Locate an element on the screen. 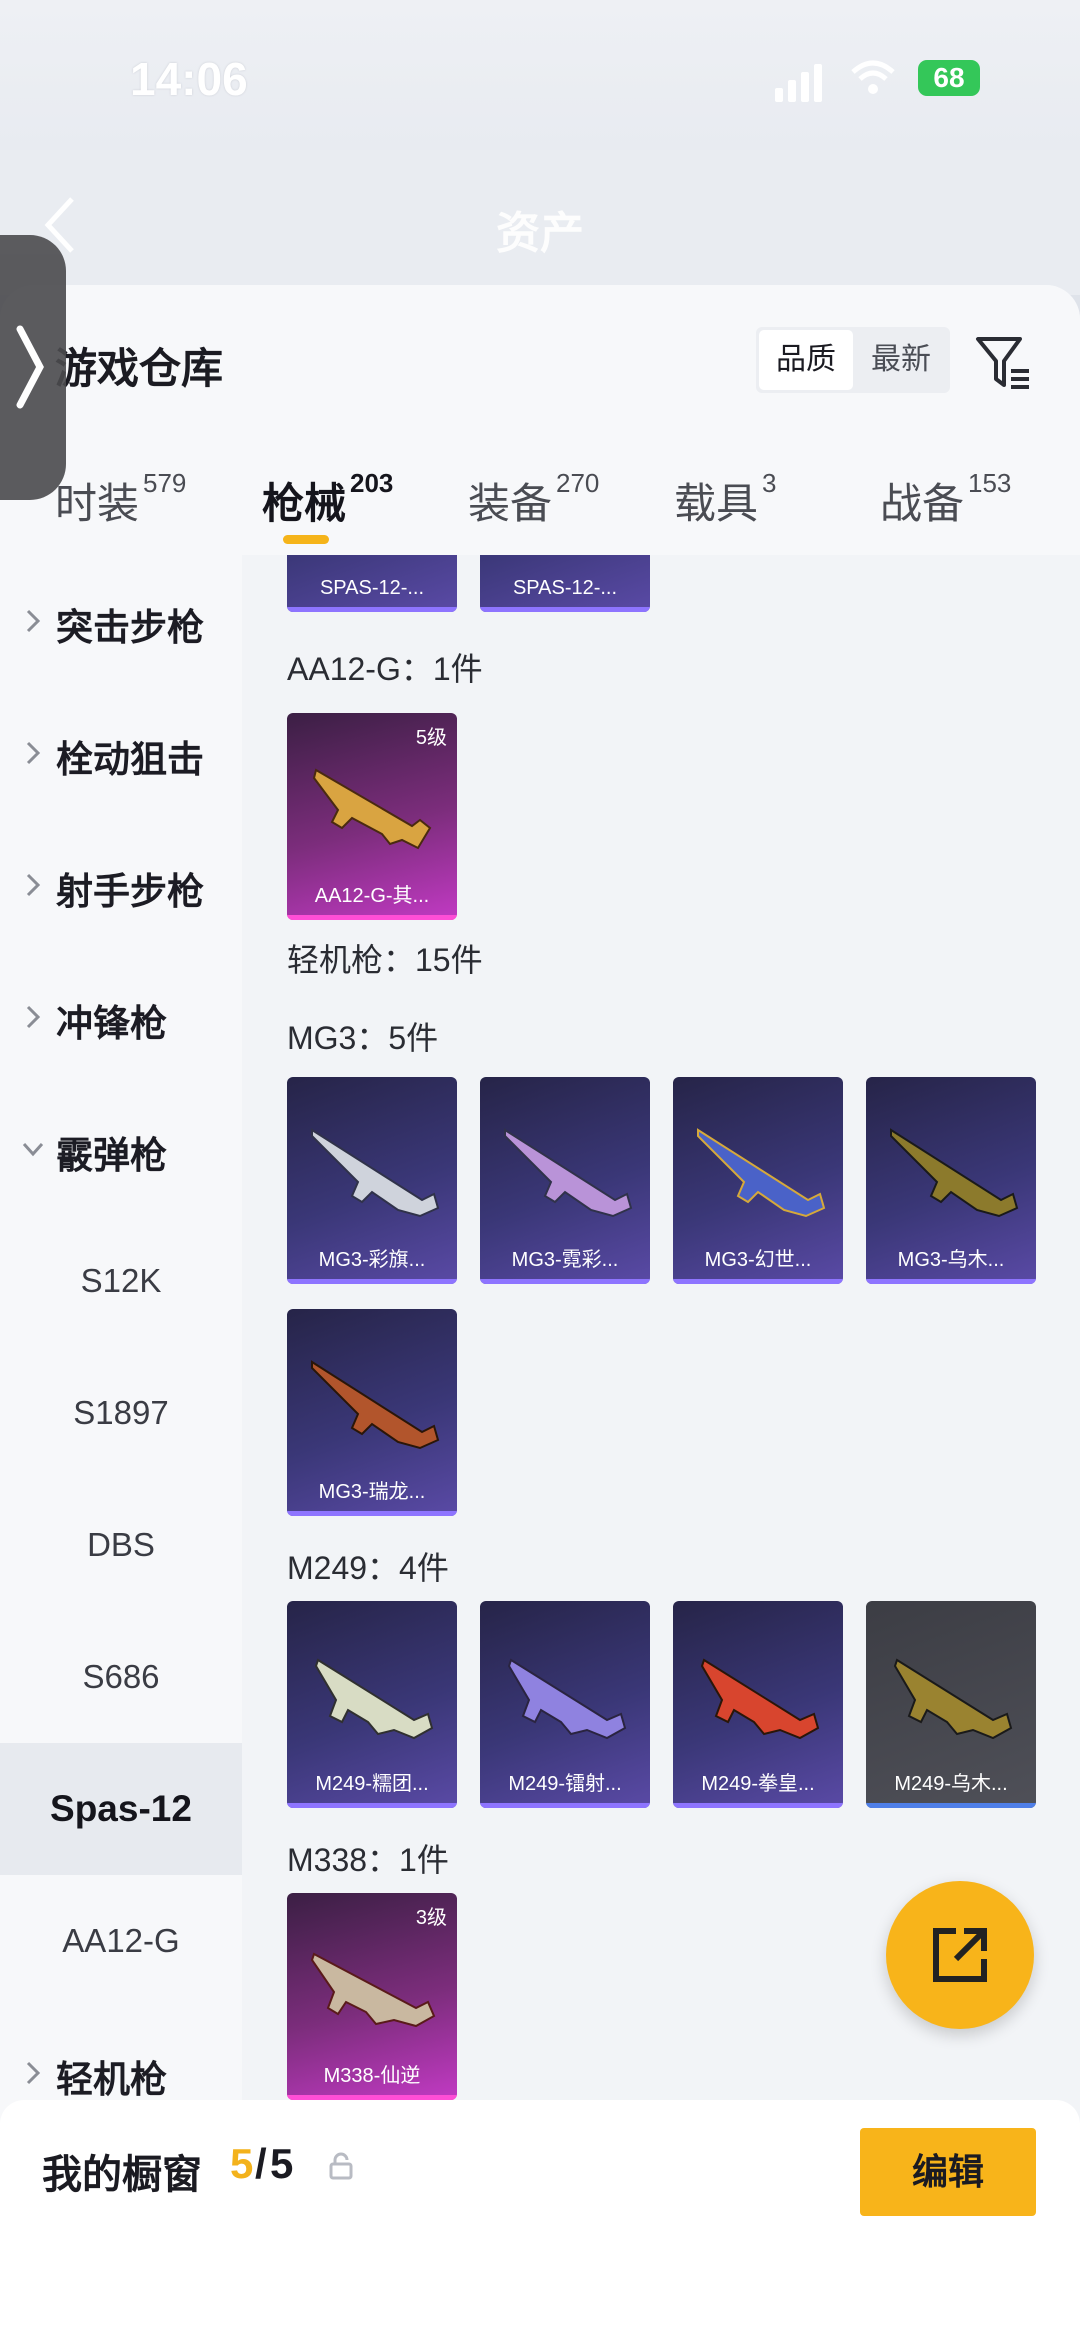  tab-equipment: 装备 270 is located at coordinates (534, 509).